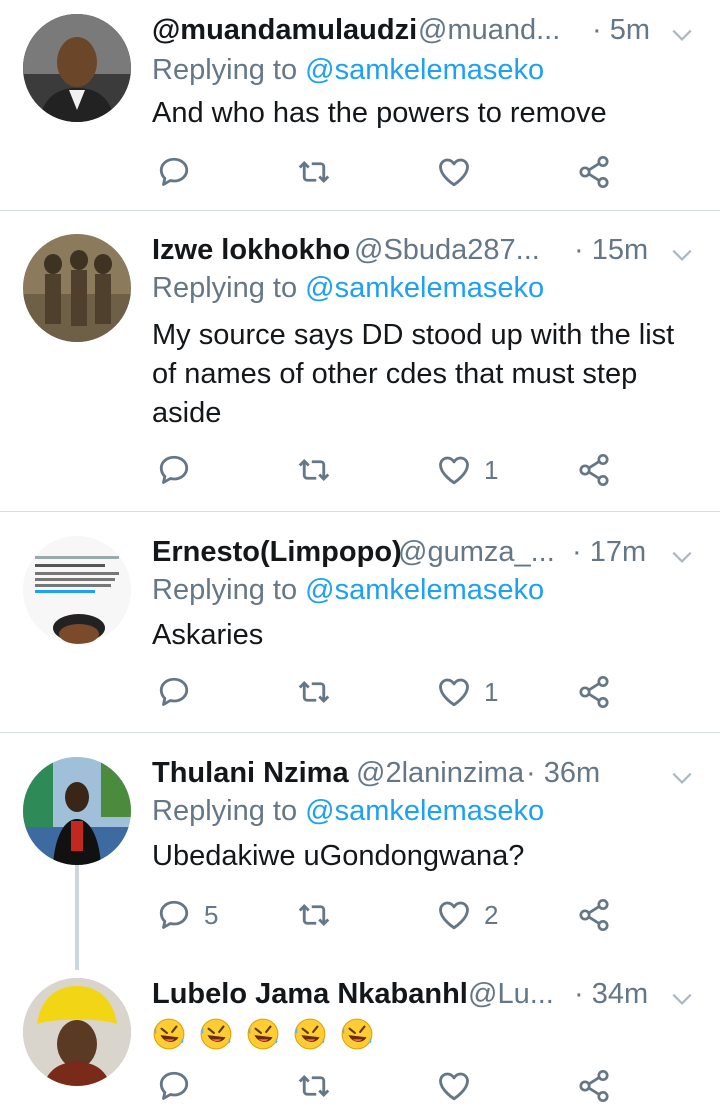 This screenshot has width=720, height=1106. Describe the element at coordinates (211, 914) in the screenshot. I see `reply-count: 5` at that location.